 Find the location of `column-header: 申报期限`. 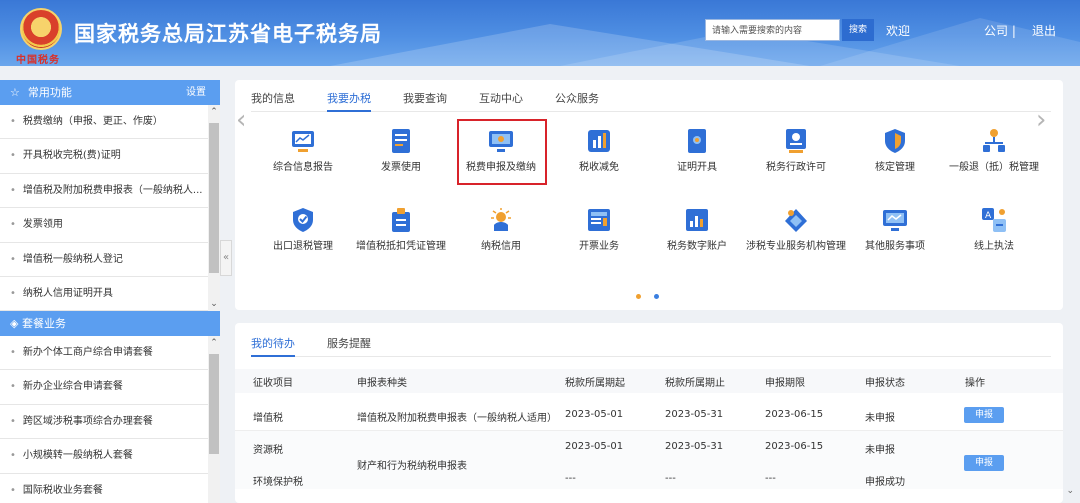

column-header: 申报期限 is located at coordinates (785, 383).